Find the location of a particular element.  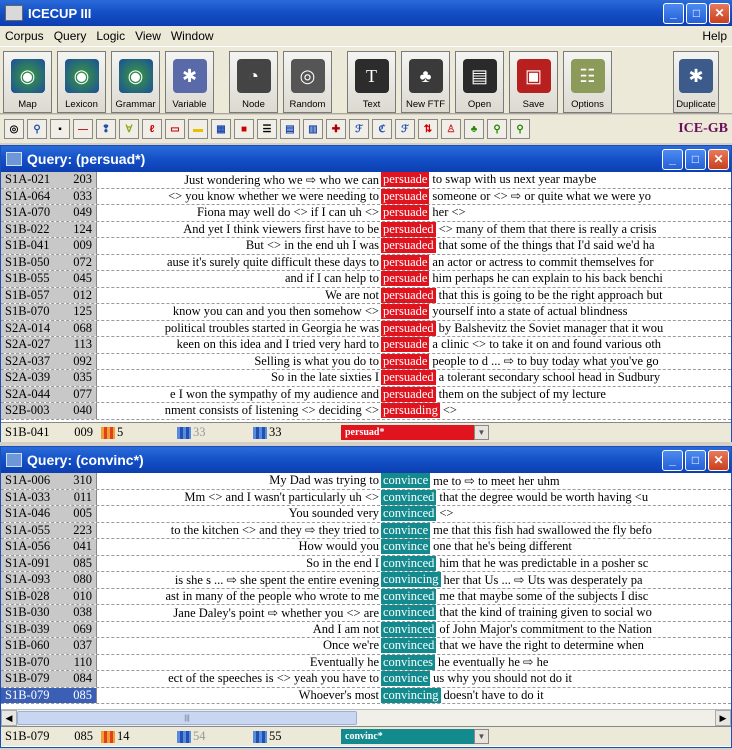

zoom-alt-icon: ⚲ is located at coordinates (520, 129).